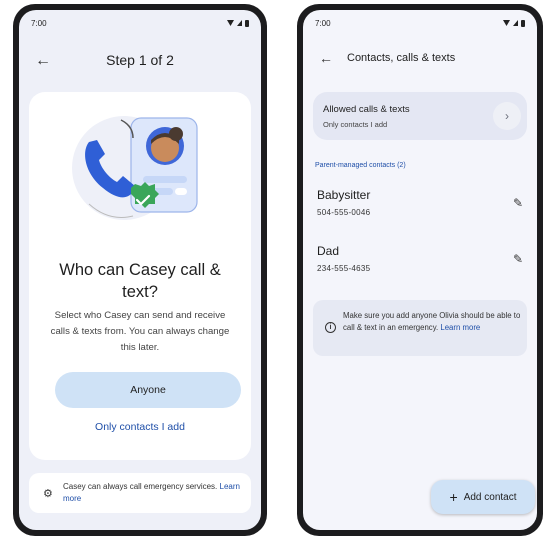 This screenshot has height=538, width=543. I want to click on learn-more-link: Learn more, so click(460, 327).